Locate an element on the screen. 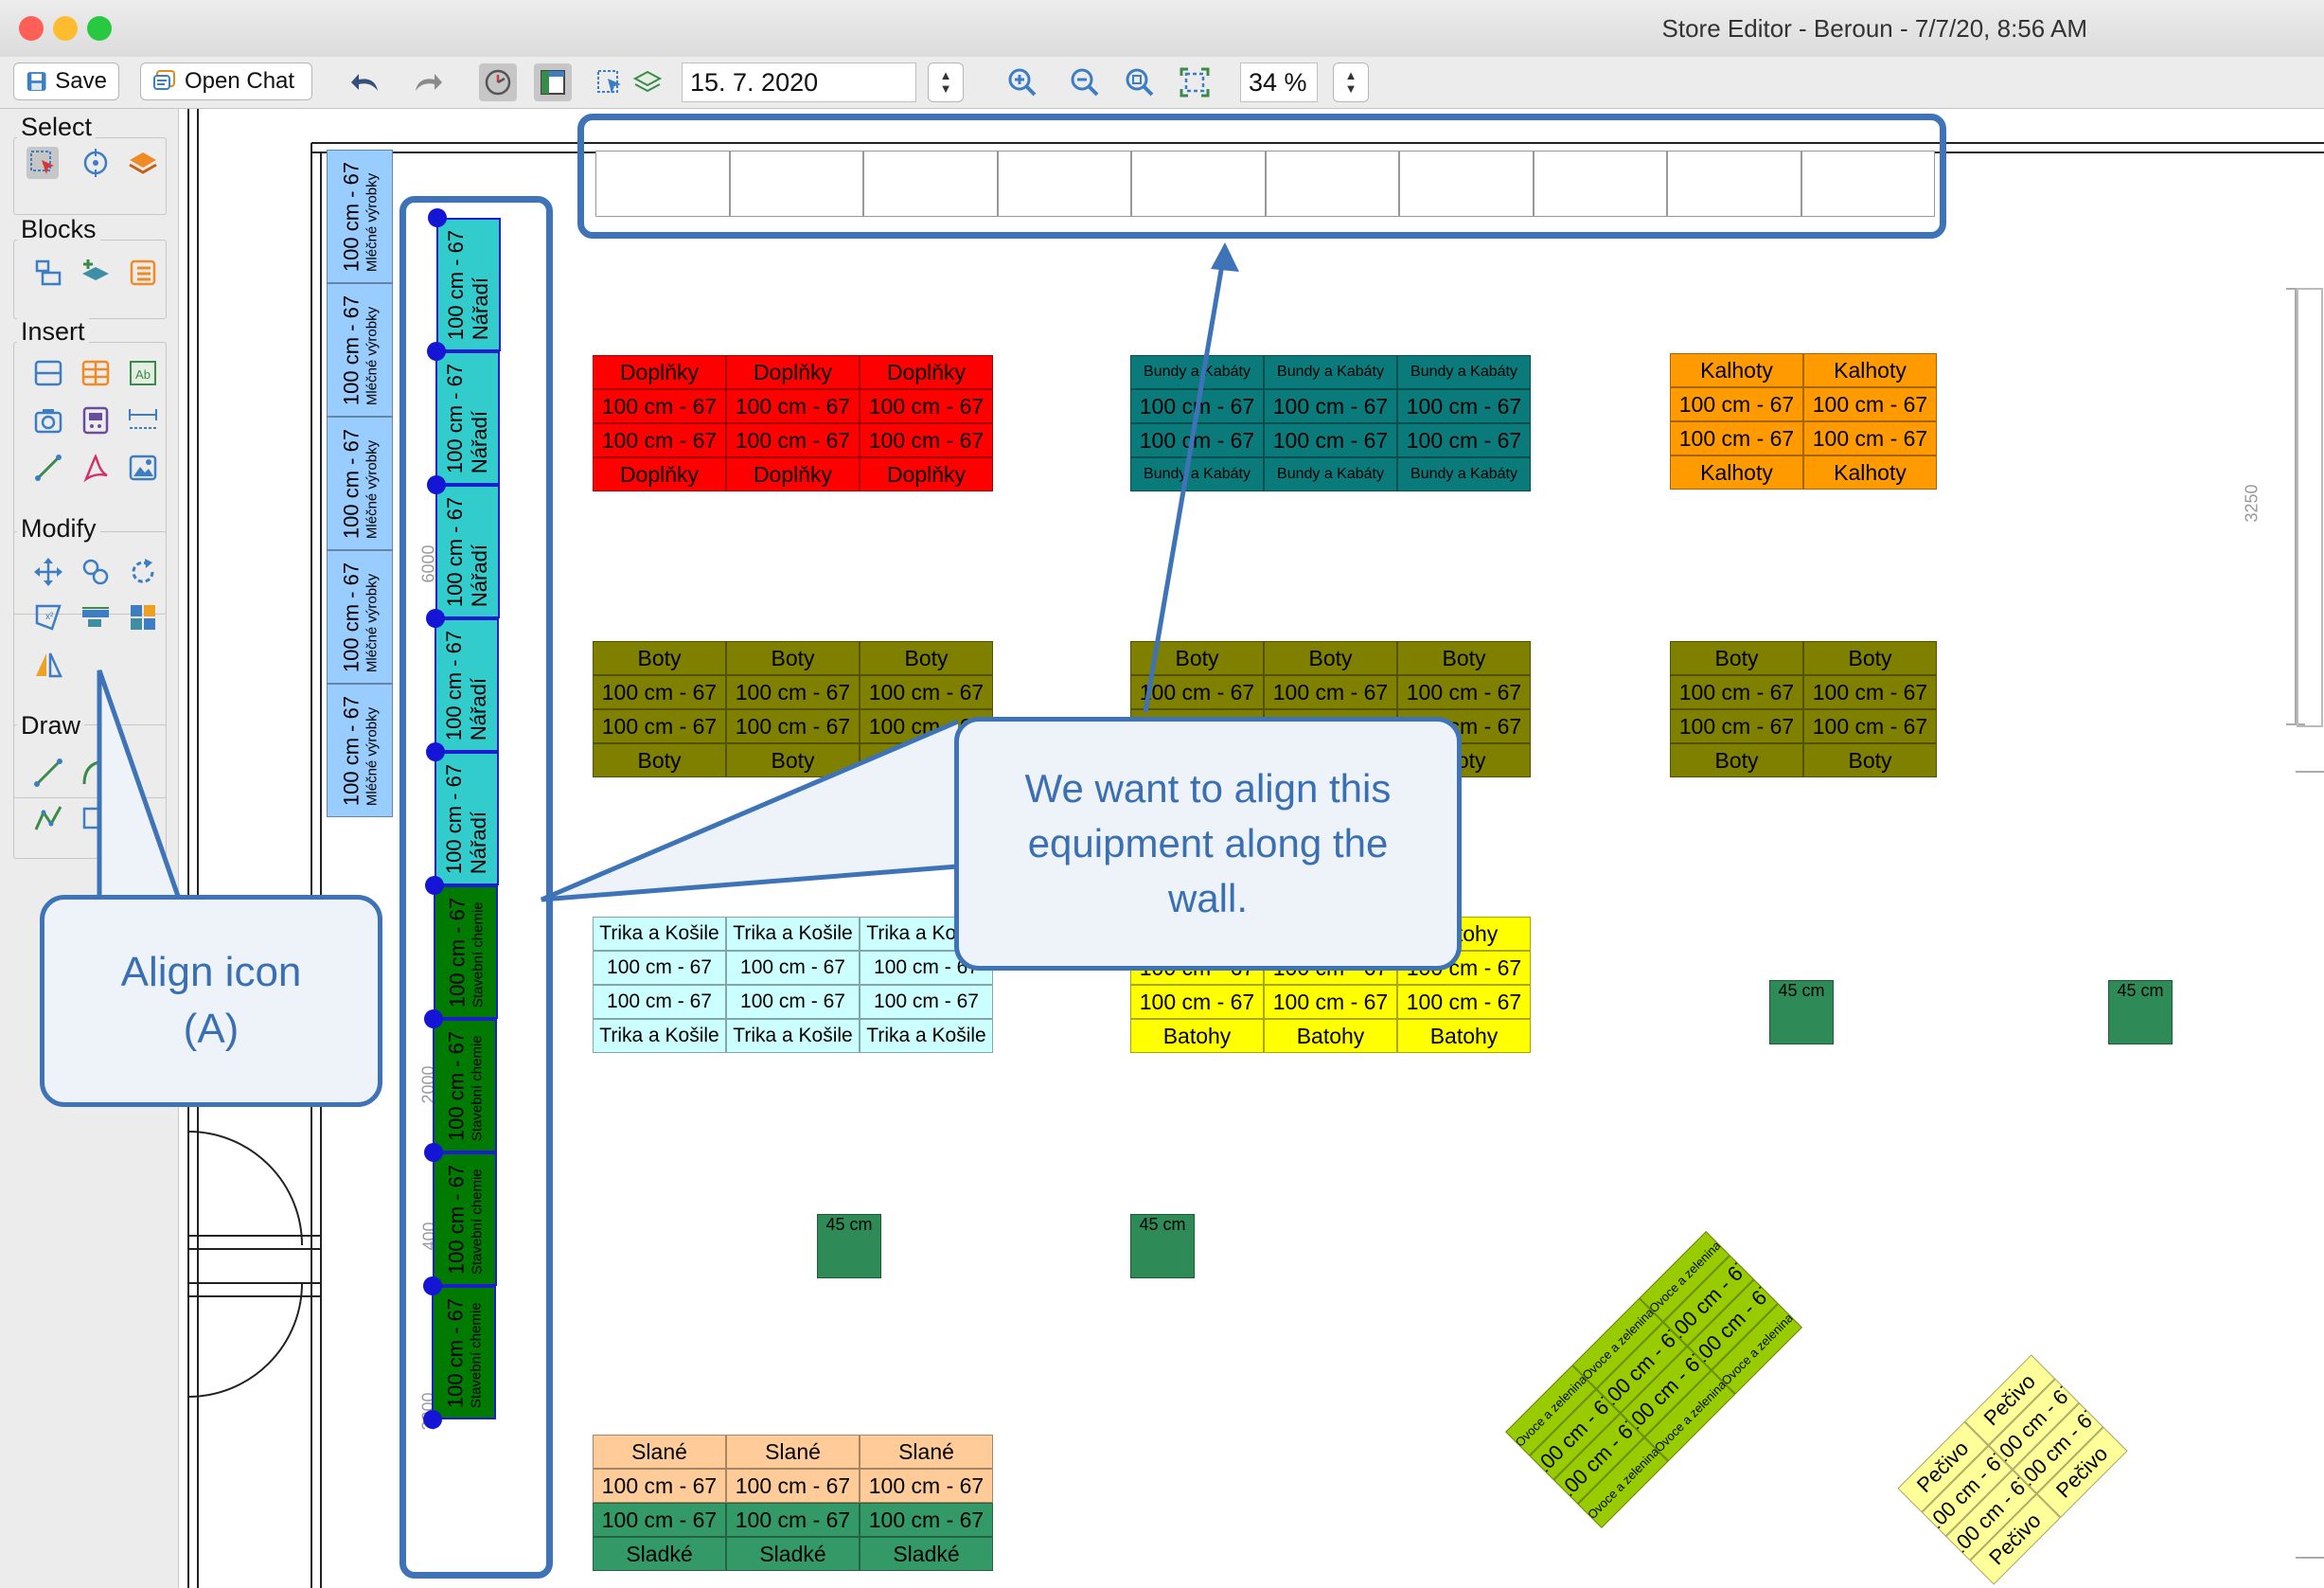 This screenshot has width=2324, height=1588. zoom-level-field: 34 % is located at coordinates (1279, 82).